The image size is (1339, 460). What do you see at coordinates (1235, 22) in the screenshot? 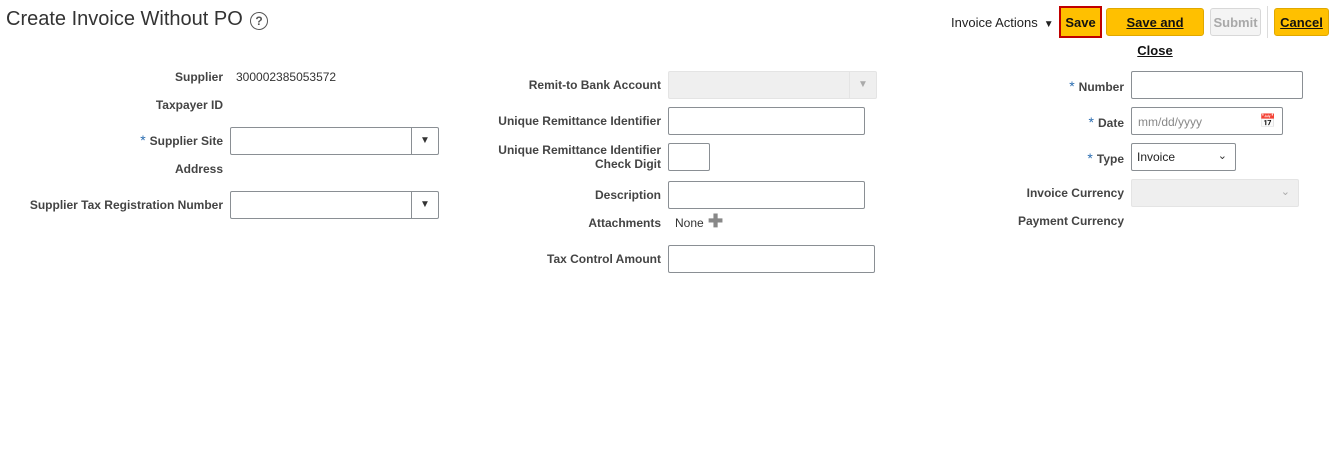
I see `submit-button: Submit` at bounding box center [1235, 22].